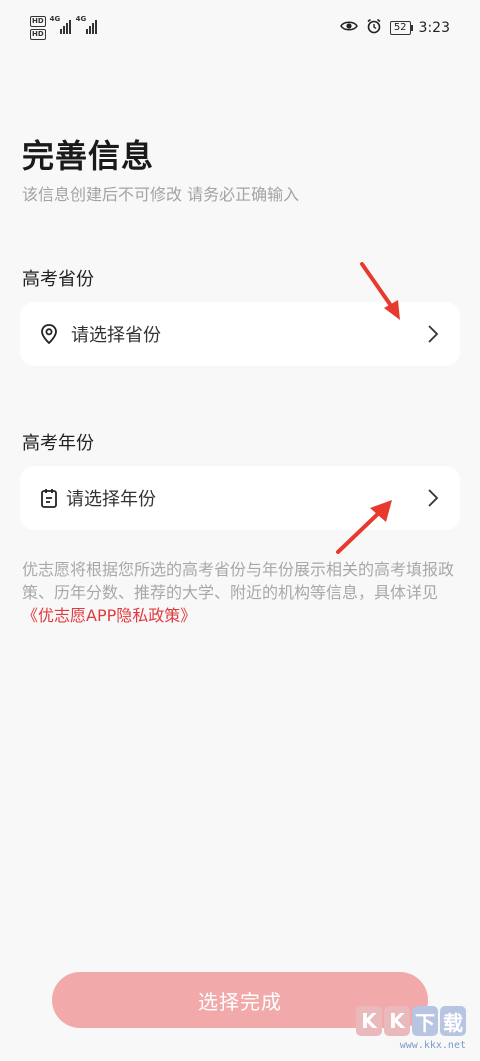 The width and height of the screenshot is (480, 1061). I want to click on year-select: 请选择年份, so click(240, 498).